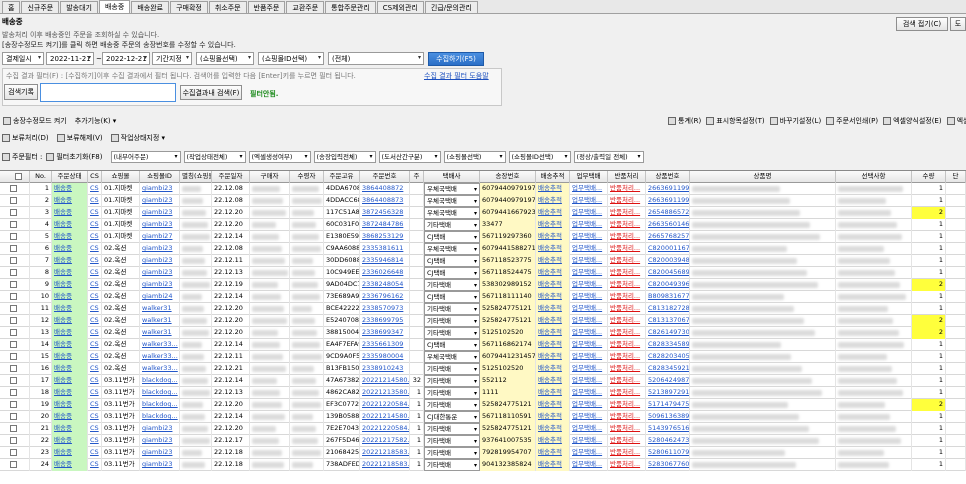 This screenshot has width=966, height=484. Describe the element at coordinates (668, 405) in the screenshot. I see `product-number-link: 5171479475` at that location.